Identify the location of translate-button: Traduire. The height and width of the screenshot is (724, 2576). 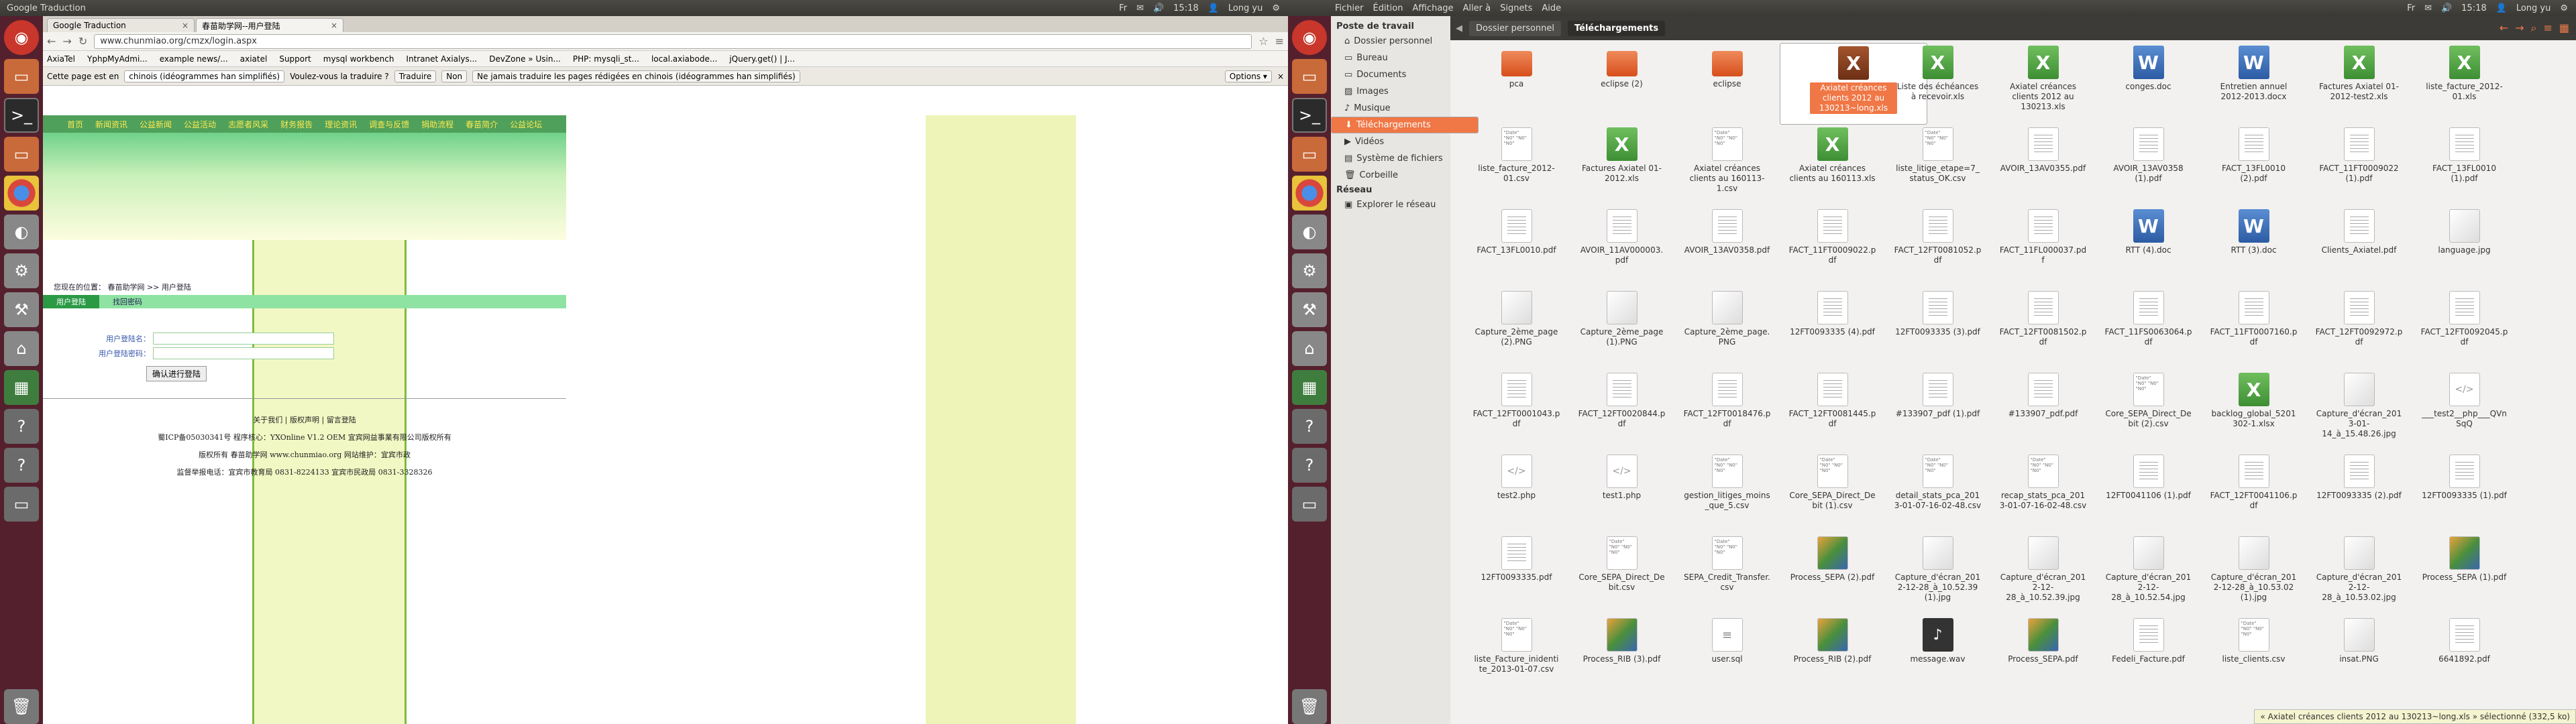
(415, 76).